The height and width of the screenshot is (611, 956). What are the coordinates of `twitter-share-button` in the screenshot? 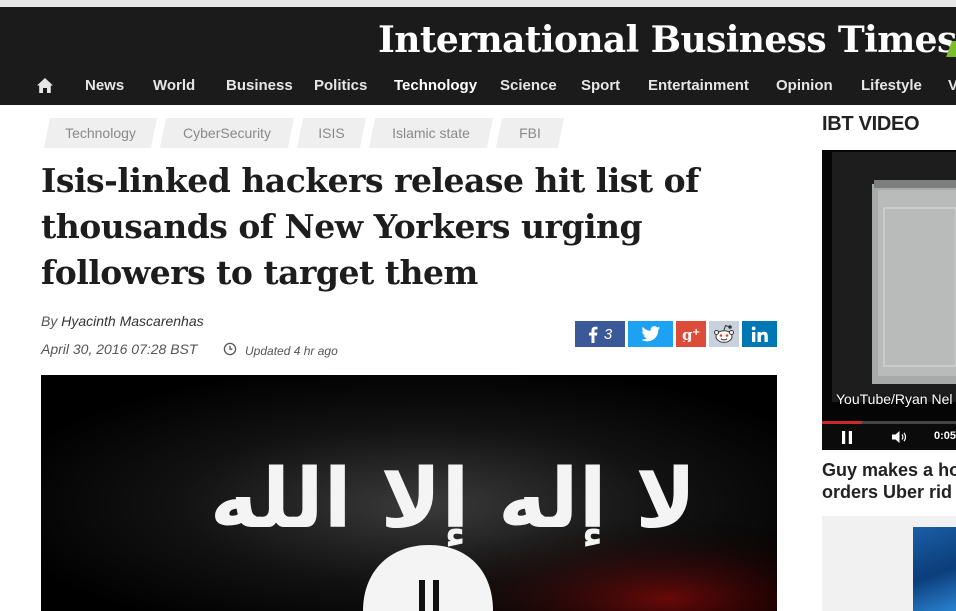 It's located at (650, 334).